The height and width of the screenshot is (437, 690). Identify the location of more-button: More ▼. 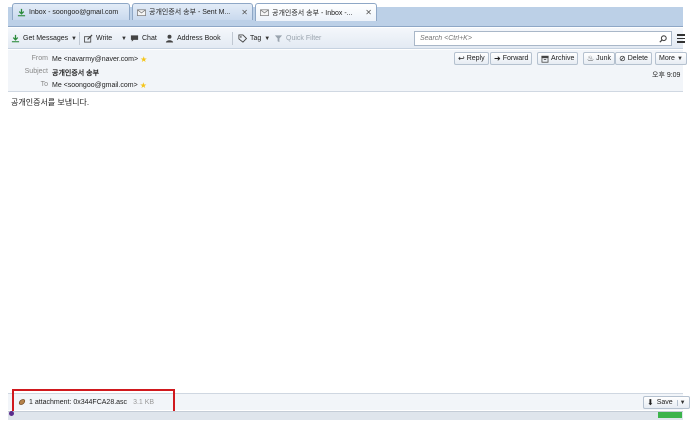
(671, 58).